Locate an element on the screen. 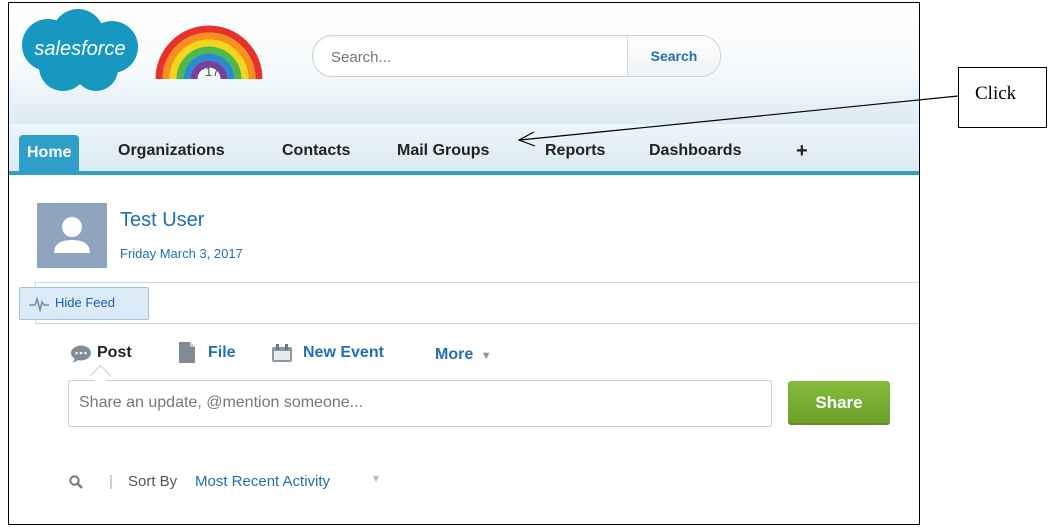  annotation-arrow is located at coordinates (738, 121).